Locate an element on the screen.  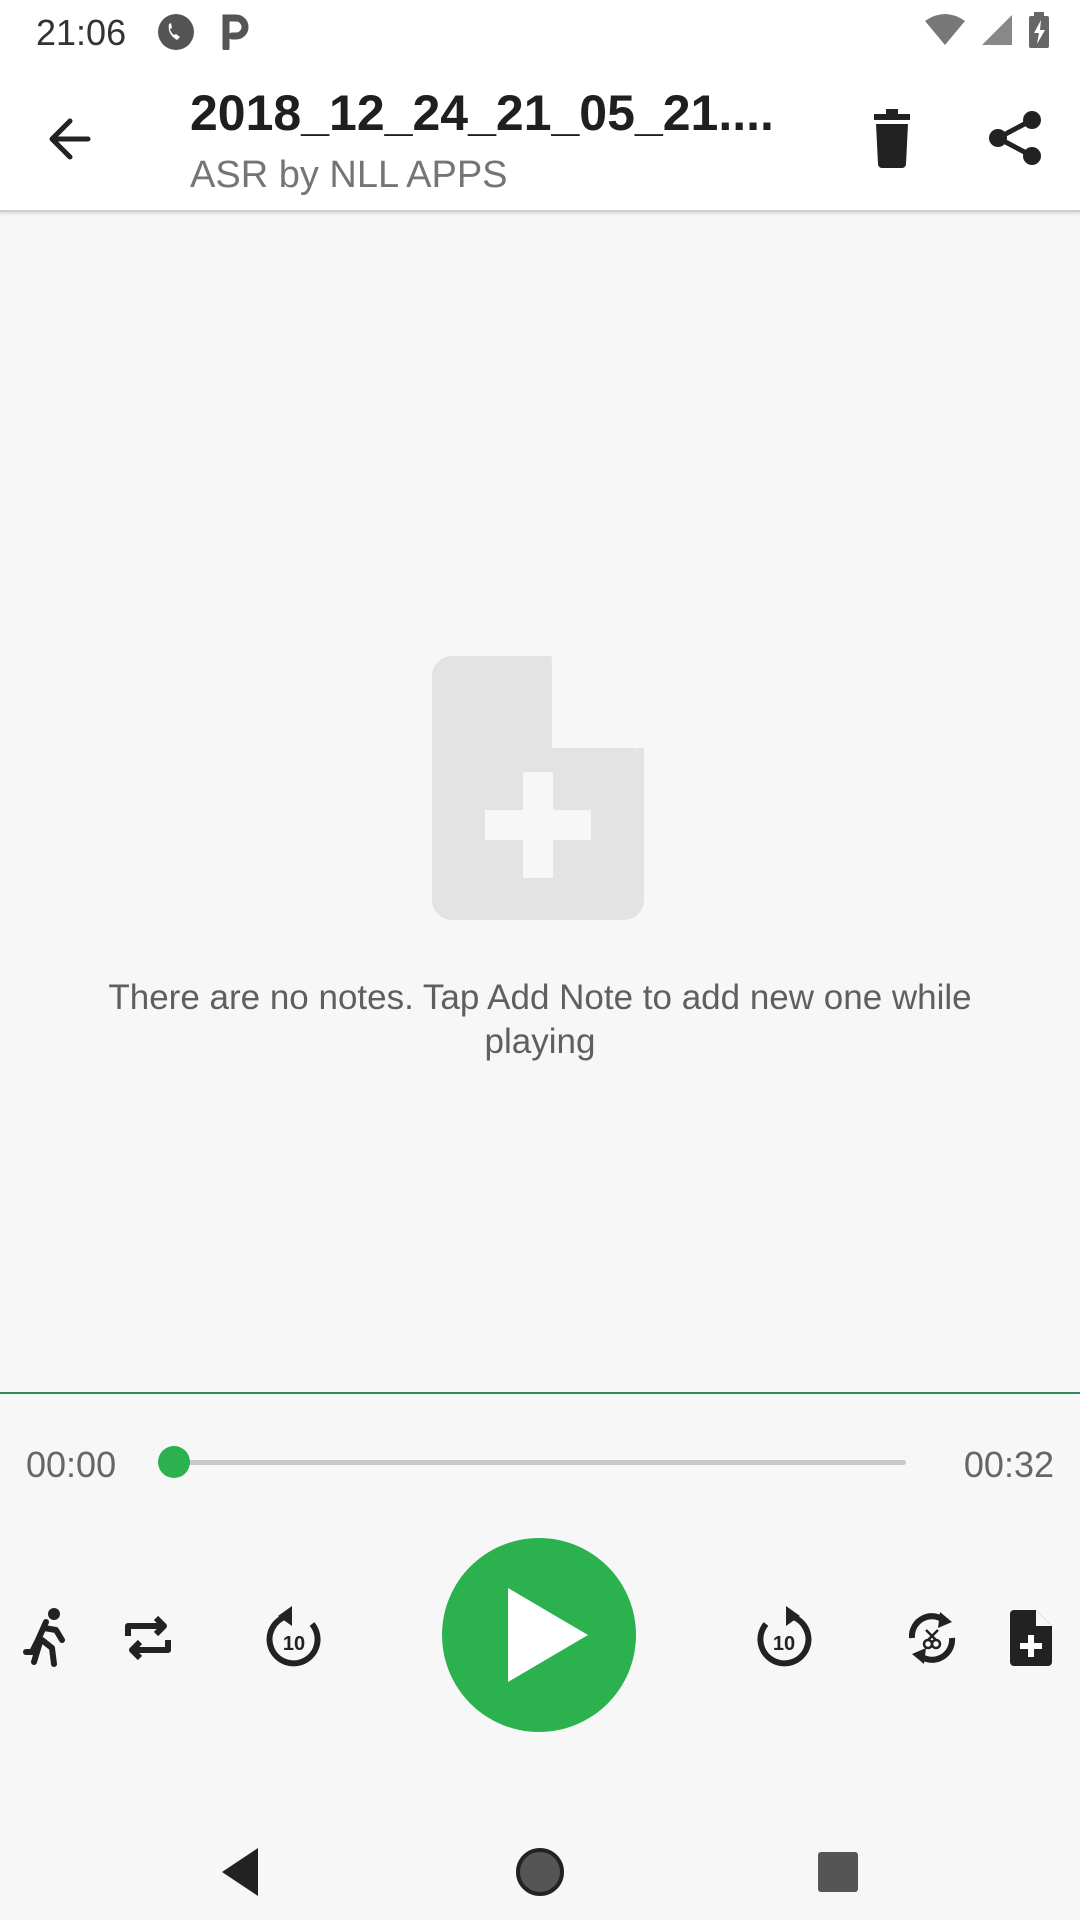
playback-speed-icon is located at coordinates (50, 1638).